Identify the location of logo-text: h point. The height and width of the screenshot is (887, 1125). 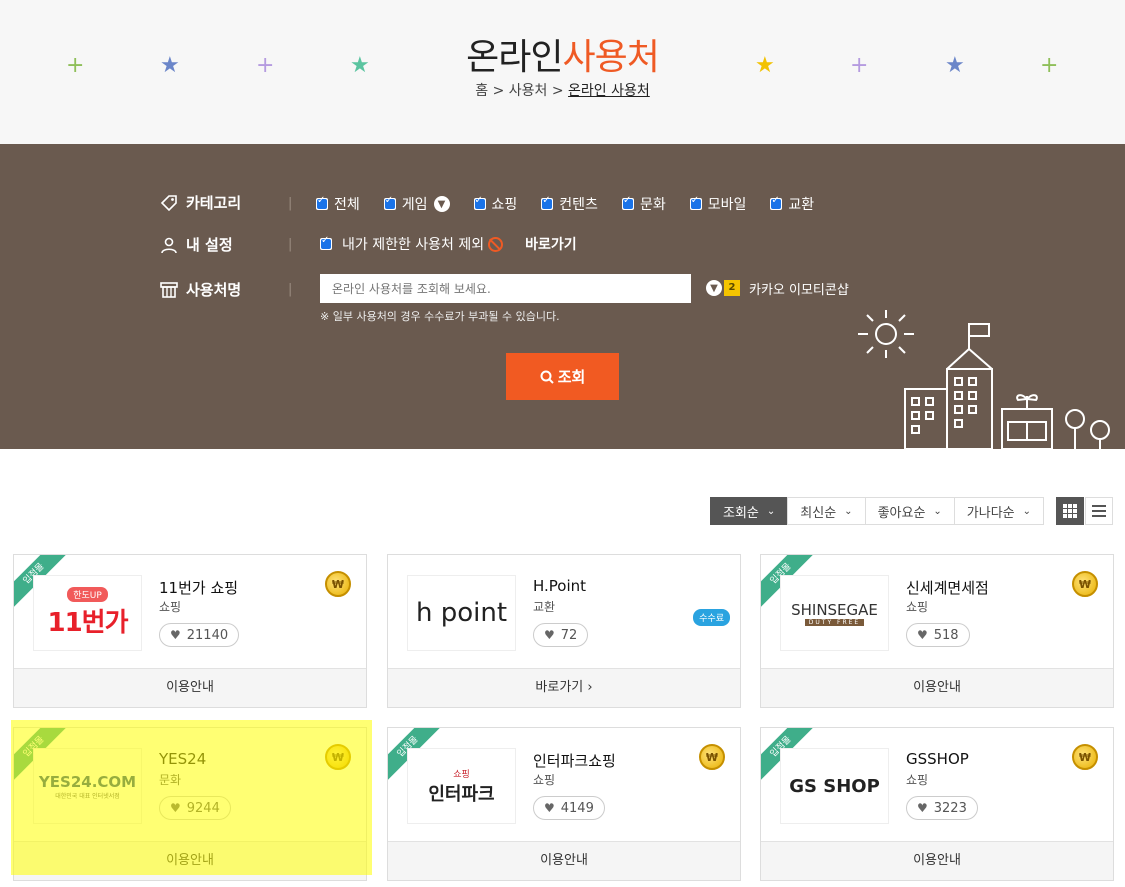
(461, 613).